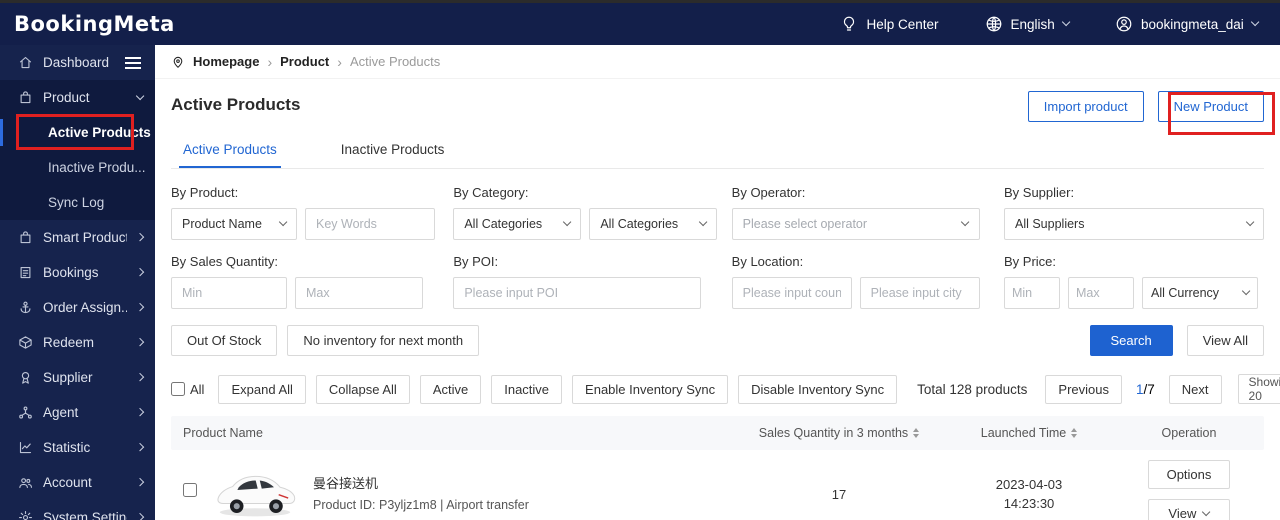  What do you see at coordinates (67, 482) in the screenshot?
I see `sidebar-item-label: Account` at bounding box center [67, 482].